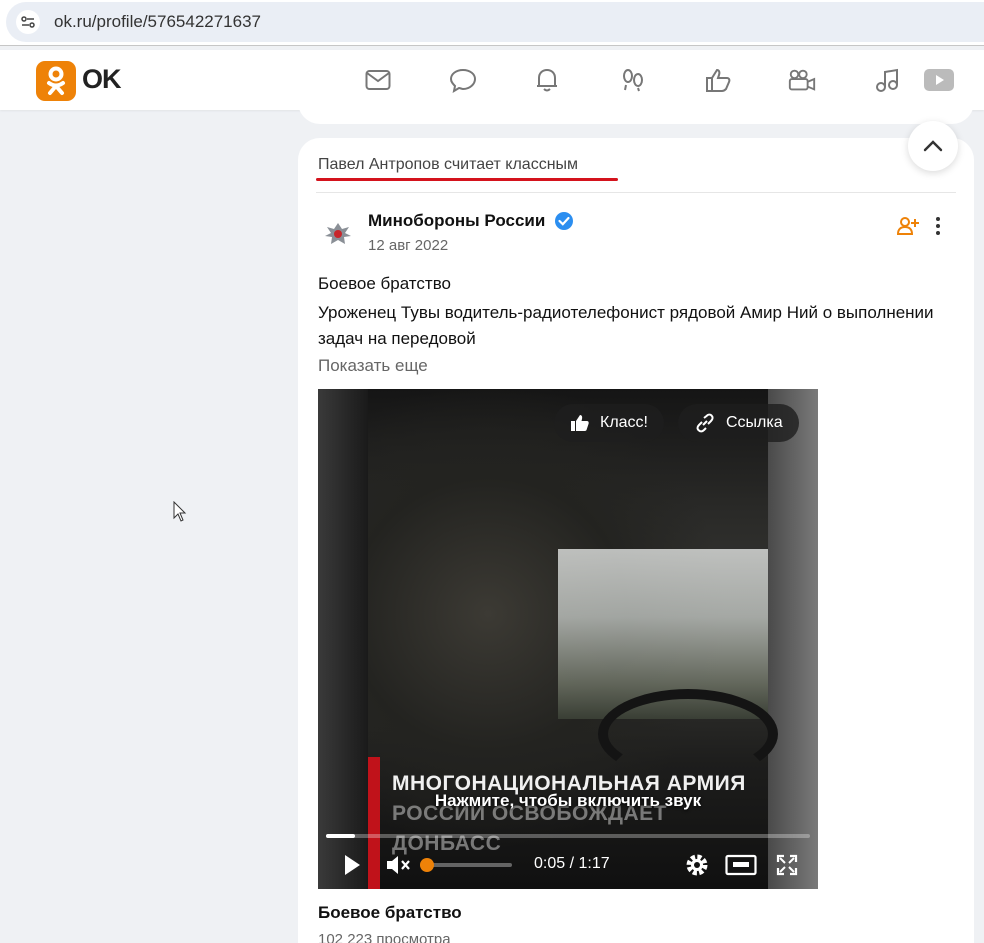 This screenshot has height=943, width=984. I want to click on video-blur-right, so click(793, 639).